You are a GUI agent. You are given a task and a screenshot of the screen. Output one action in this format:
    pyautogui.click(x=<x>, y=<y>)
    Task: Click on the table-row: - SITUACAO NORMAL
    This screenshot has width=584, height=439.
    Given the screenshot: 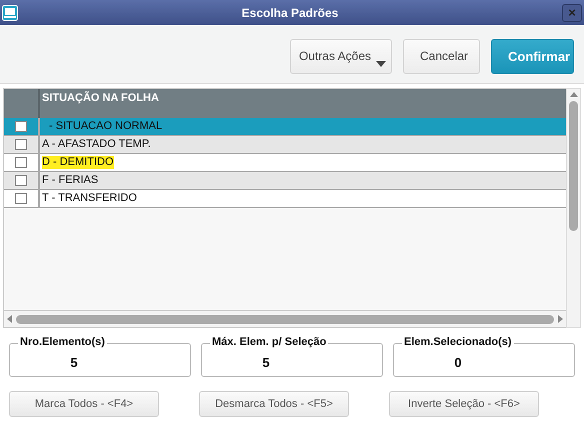 What is the action you would take?
    pyautogui.click(x=285, y=127)
    